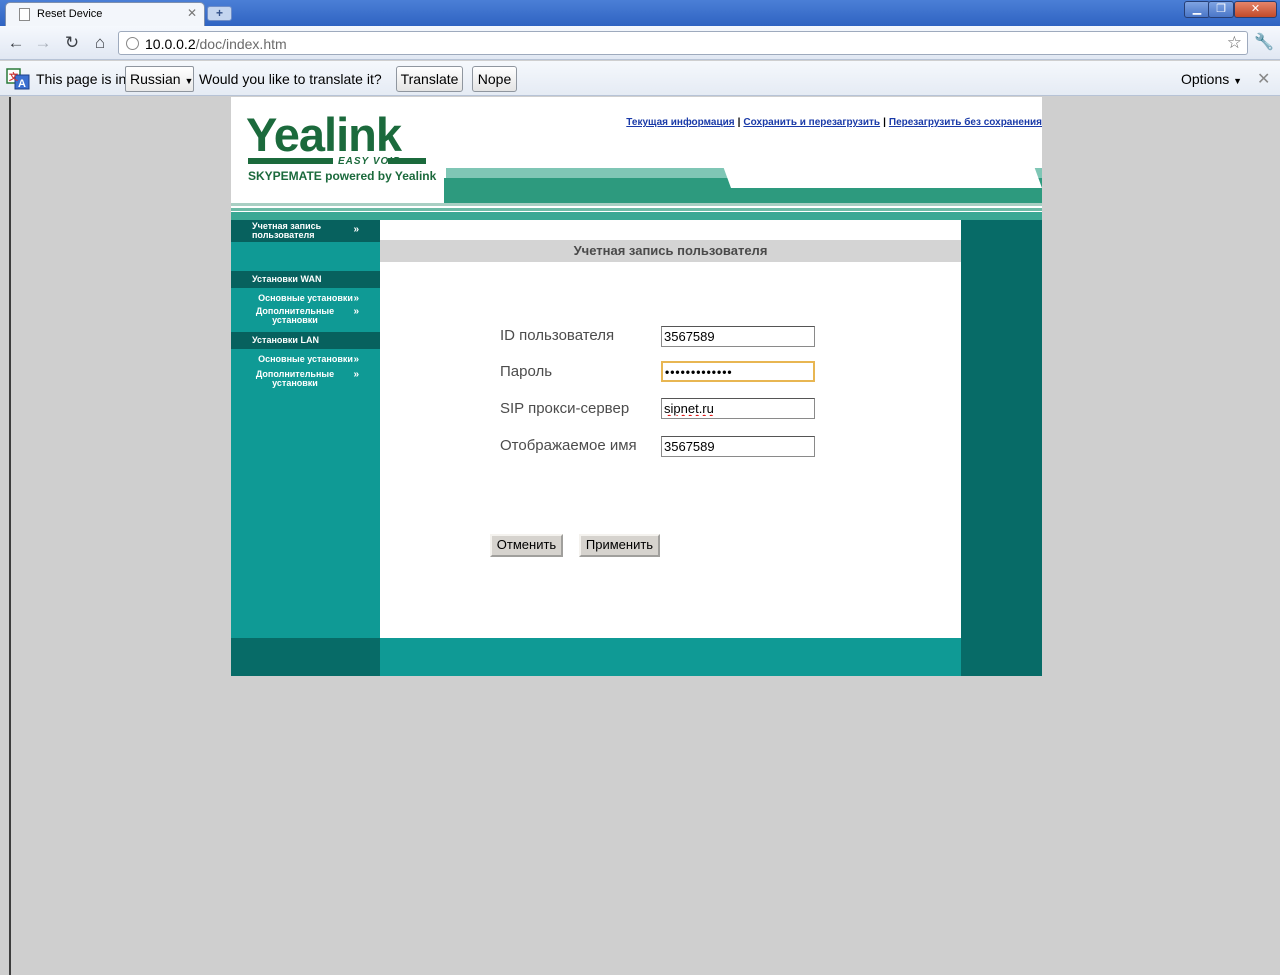  I want to click on url-host: 10.0.0.2, so click(170, 44).